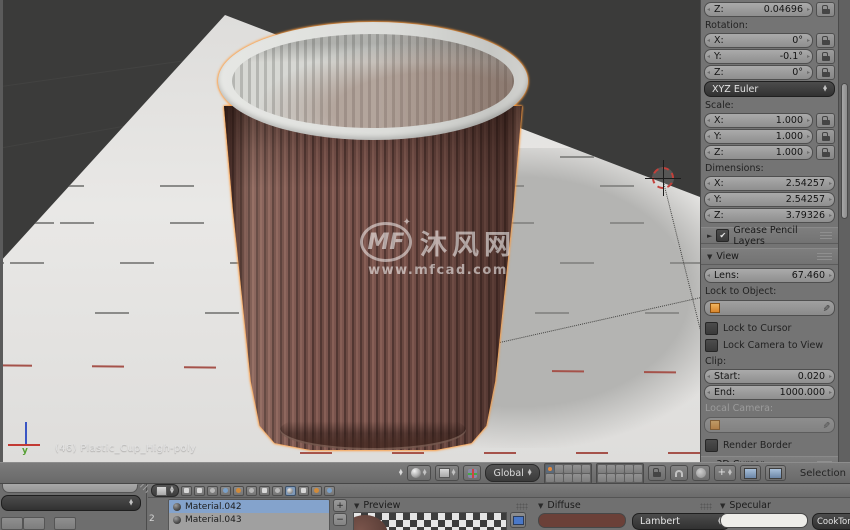  I want to click on render-tab-icon, so click(186, 490).